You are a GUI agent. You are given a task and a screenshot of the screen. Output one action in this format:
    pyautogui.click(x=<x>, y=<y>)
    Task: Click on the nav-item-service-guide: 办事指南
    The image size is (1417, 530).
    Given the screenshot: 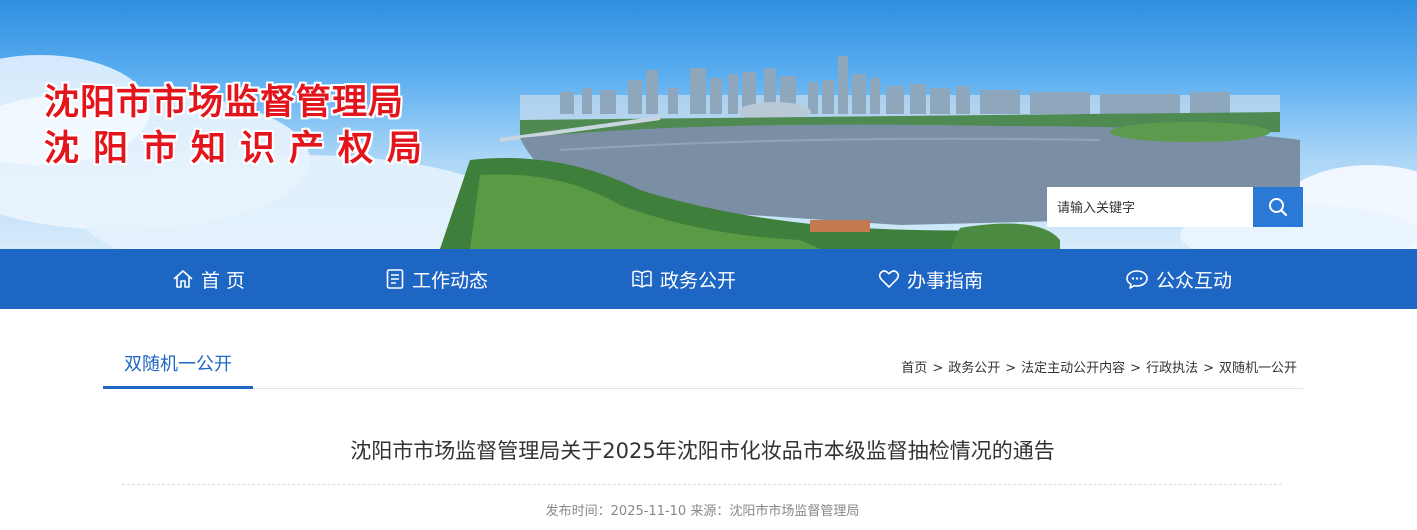 What is the action you would take?
    pyautogui.click(x=930, y=279)
    